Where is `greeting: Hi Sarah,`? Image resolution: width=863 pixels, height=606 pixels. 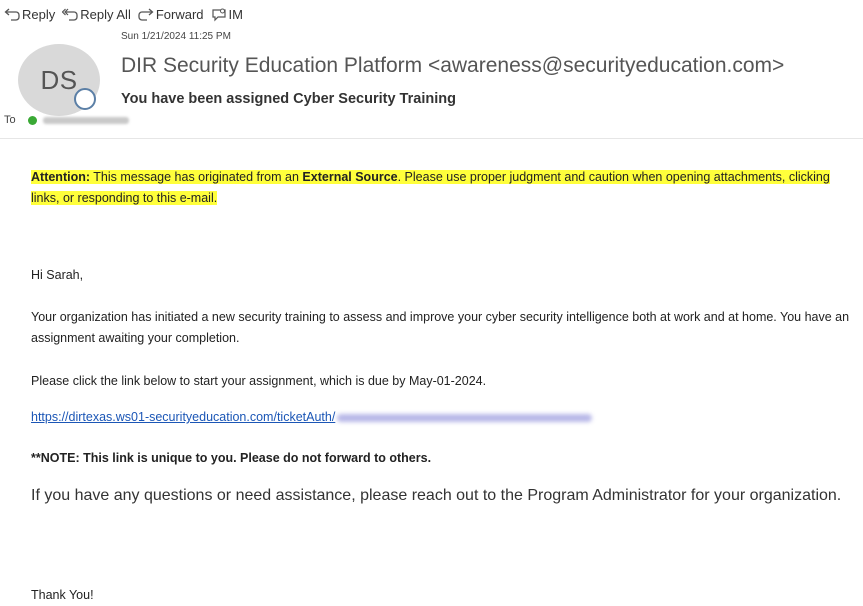
greeting: Hi Sarah, is located at coordinates (57, 275).